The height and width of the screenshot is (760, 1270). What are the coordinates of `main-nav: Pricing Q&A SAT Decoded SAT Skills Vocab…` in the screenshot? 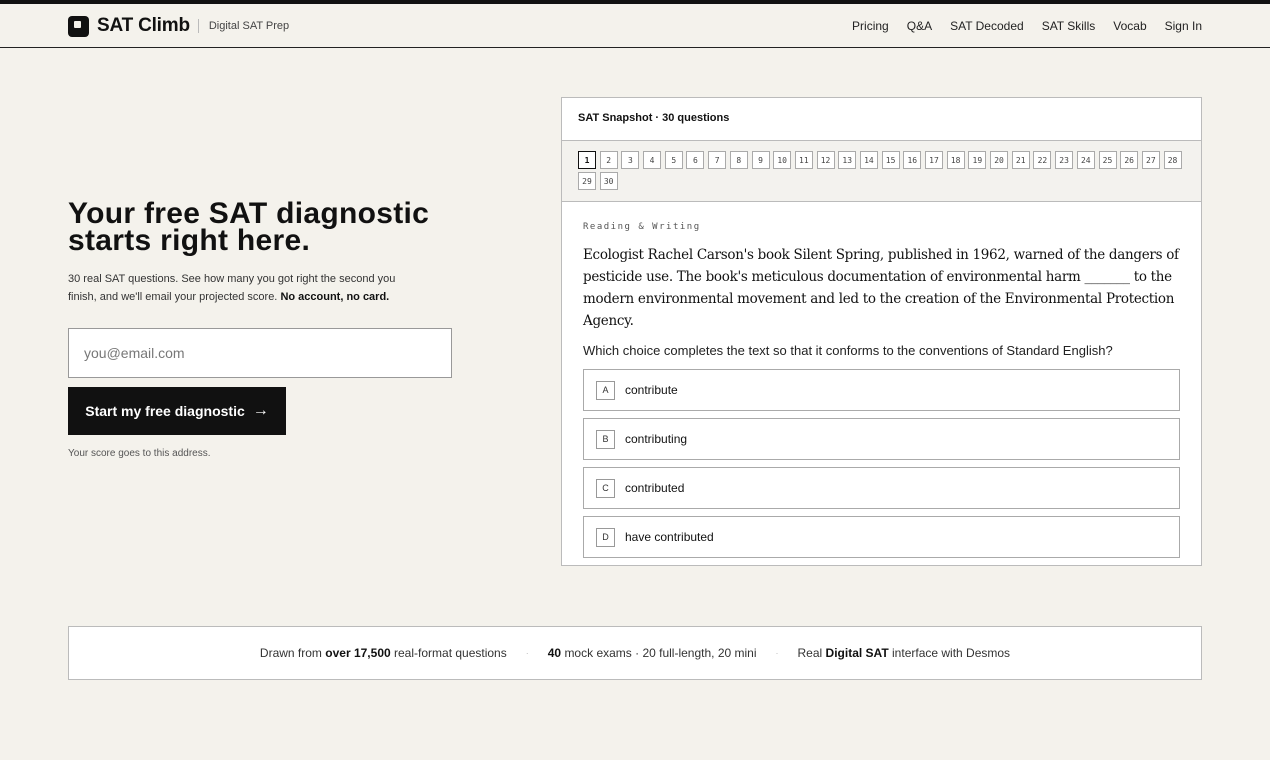 It's located at (1018, 26).